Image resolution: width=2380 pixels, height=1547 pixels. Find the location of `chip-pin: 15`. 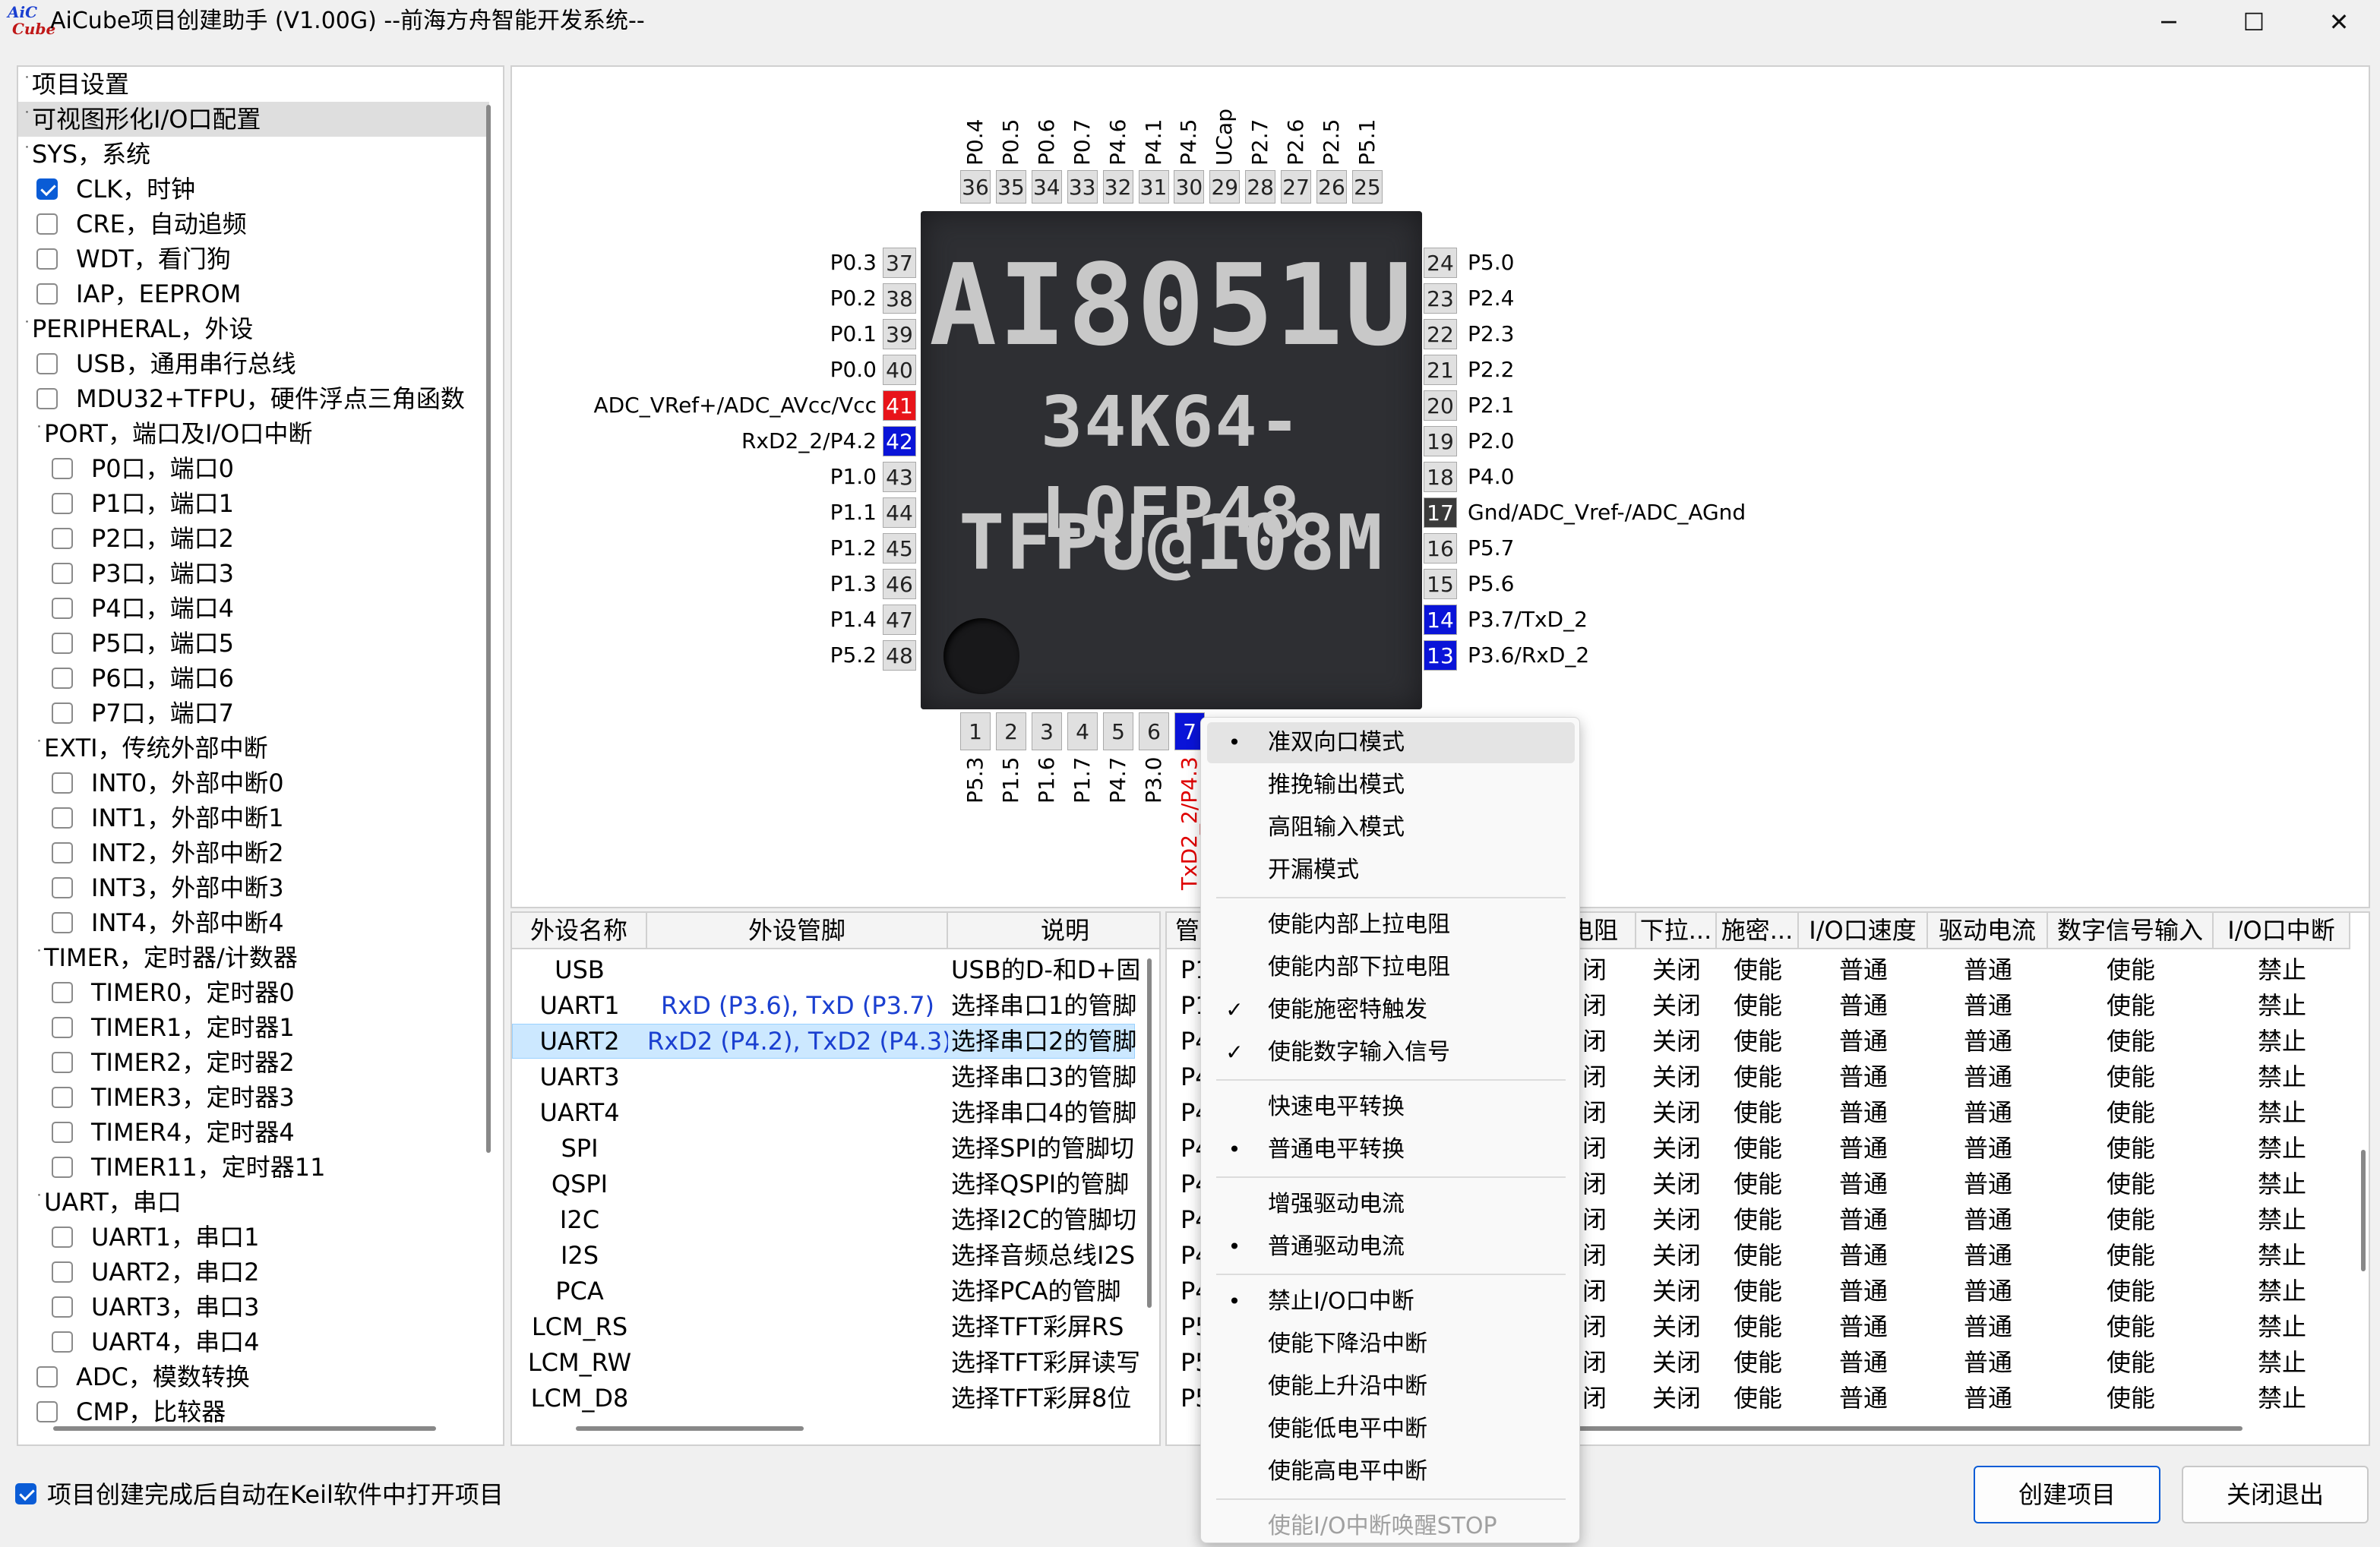

chip-pin: 15 is located at coordinates (1440, 584).